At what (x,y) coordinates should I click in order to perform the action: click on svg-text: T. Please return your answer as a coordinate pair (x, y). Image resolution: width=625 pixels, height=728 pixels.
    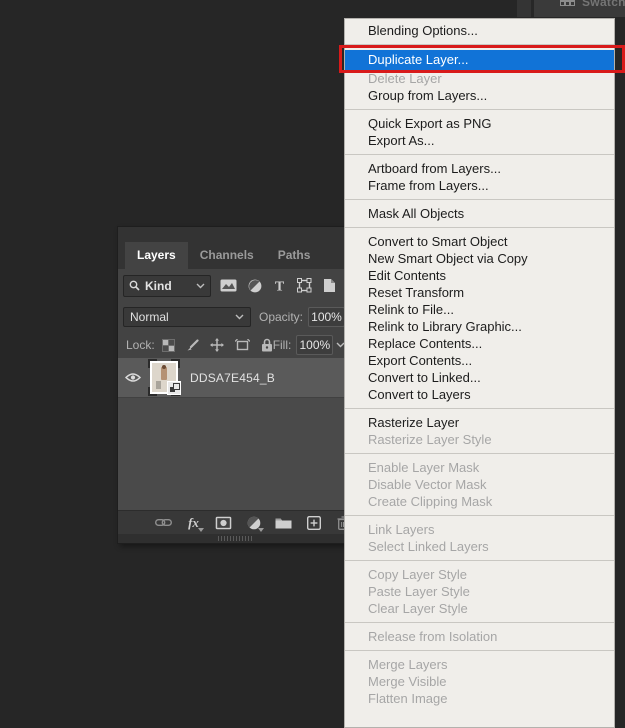
    Looking at the image, I should click on (280, 286).